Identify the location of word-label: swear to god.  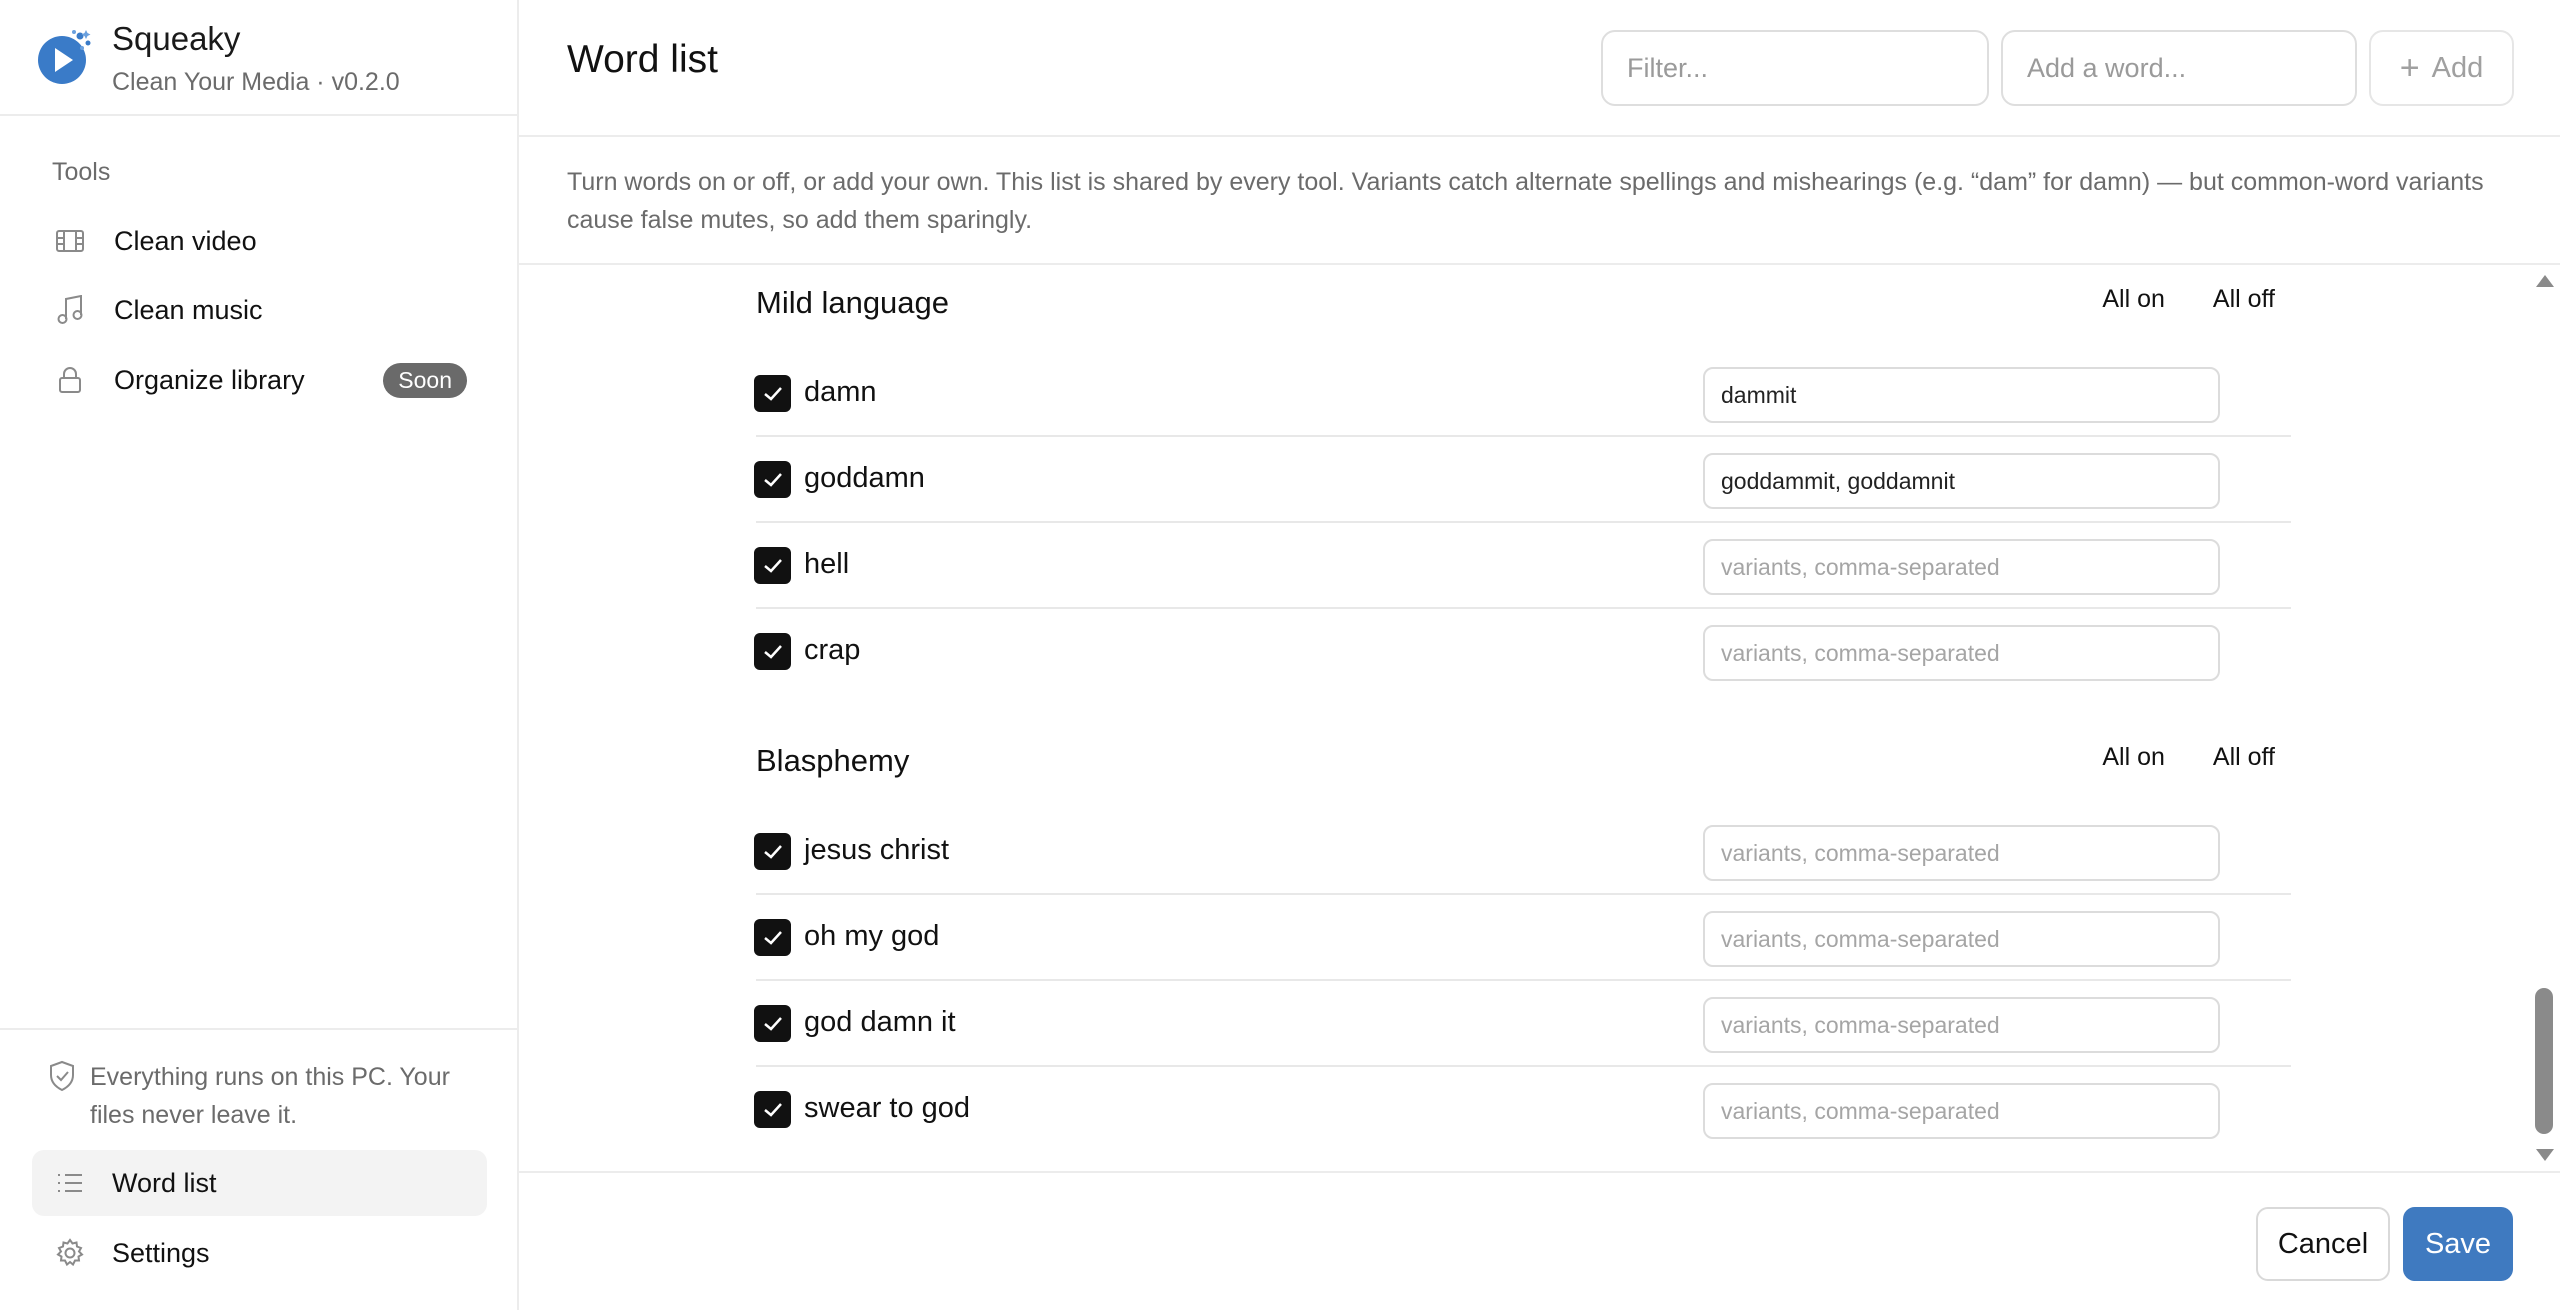
(887, 1108).